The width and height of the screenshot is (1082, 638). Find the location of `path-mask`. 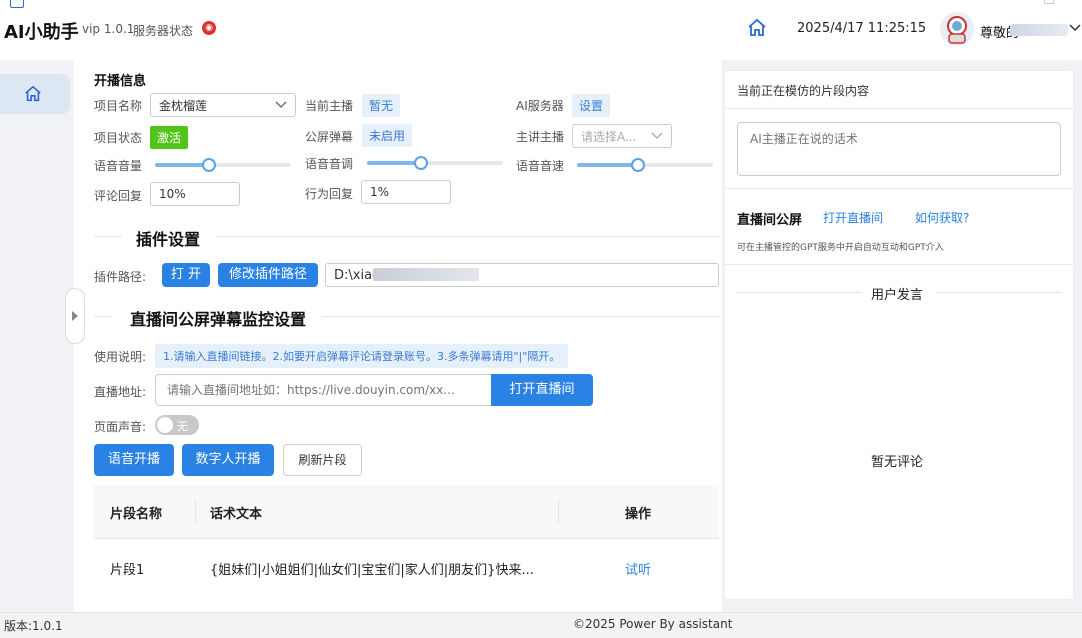

path-mask is located at coordinates (426, 274).